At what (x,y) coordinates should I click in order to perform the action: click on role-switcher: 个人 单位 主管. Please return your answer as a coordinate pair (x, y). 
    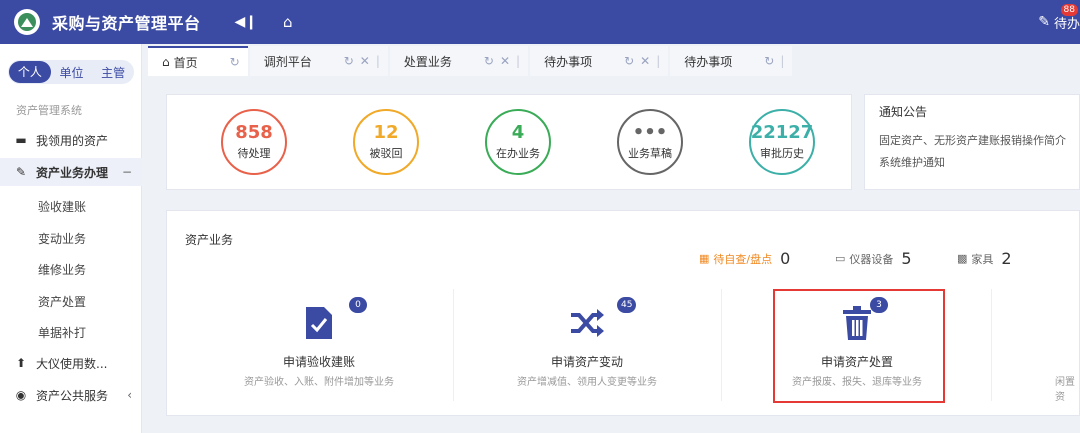
    Looking at the image, I should click on (71, 72).